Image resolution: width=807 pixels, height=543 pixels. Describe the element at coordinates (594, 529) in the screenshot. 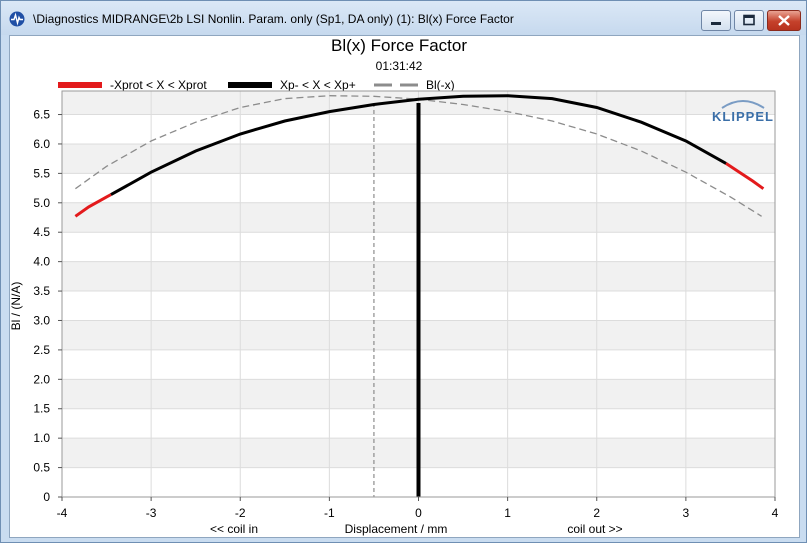

I see `coil-out-hint: coil out >>` at that location.